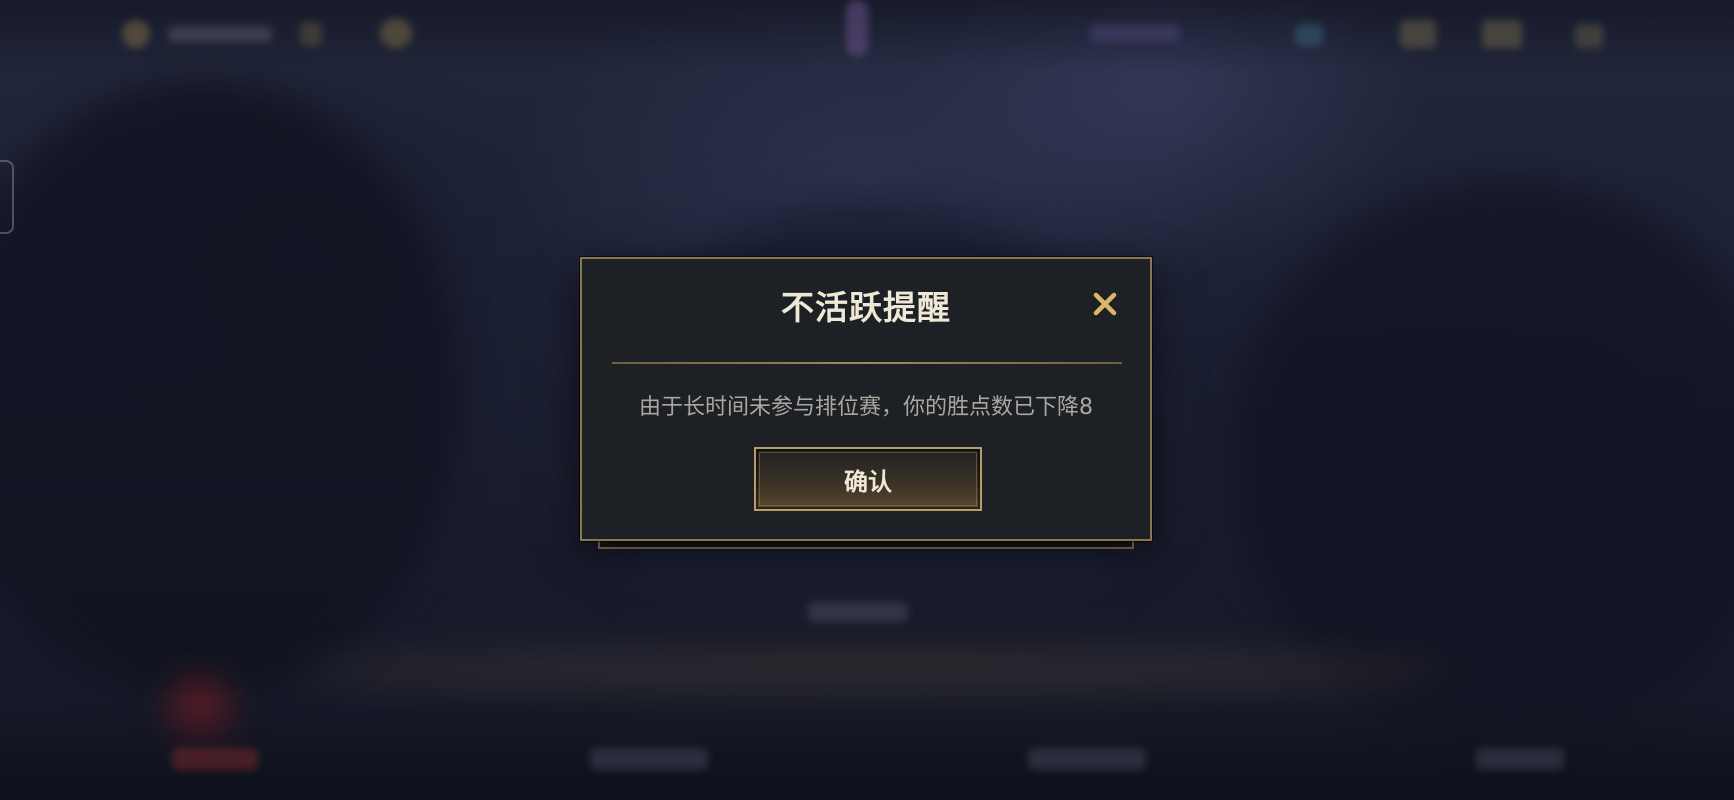  What do you see at coordinates (868, 479) in the screenshot?
I see `confirm-button: 确认` at bounding box center [868, 479].